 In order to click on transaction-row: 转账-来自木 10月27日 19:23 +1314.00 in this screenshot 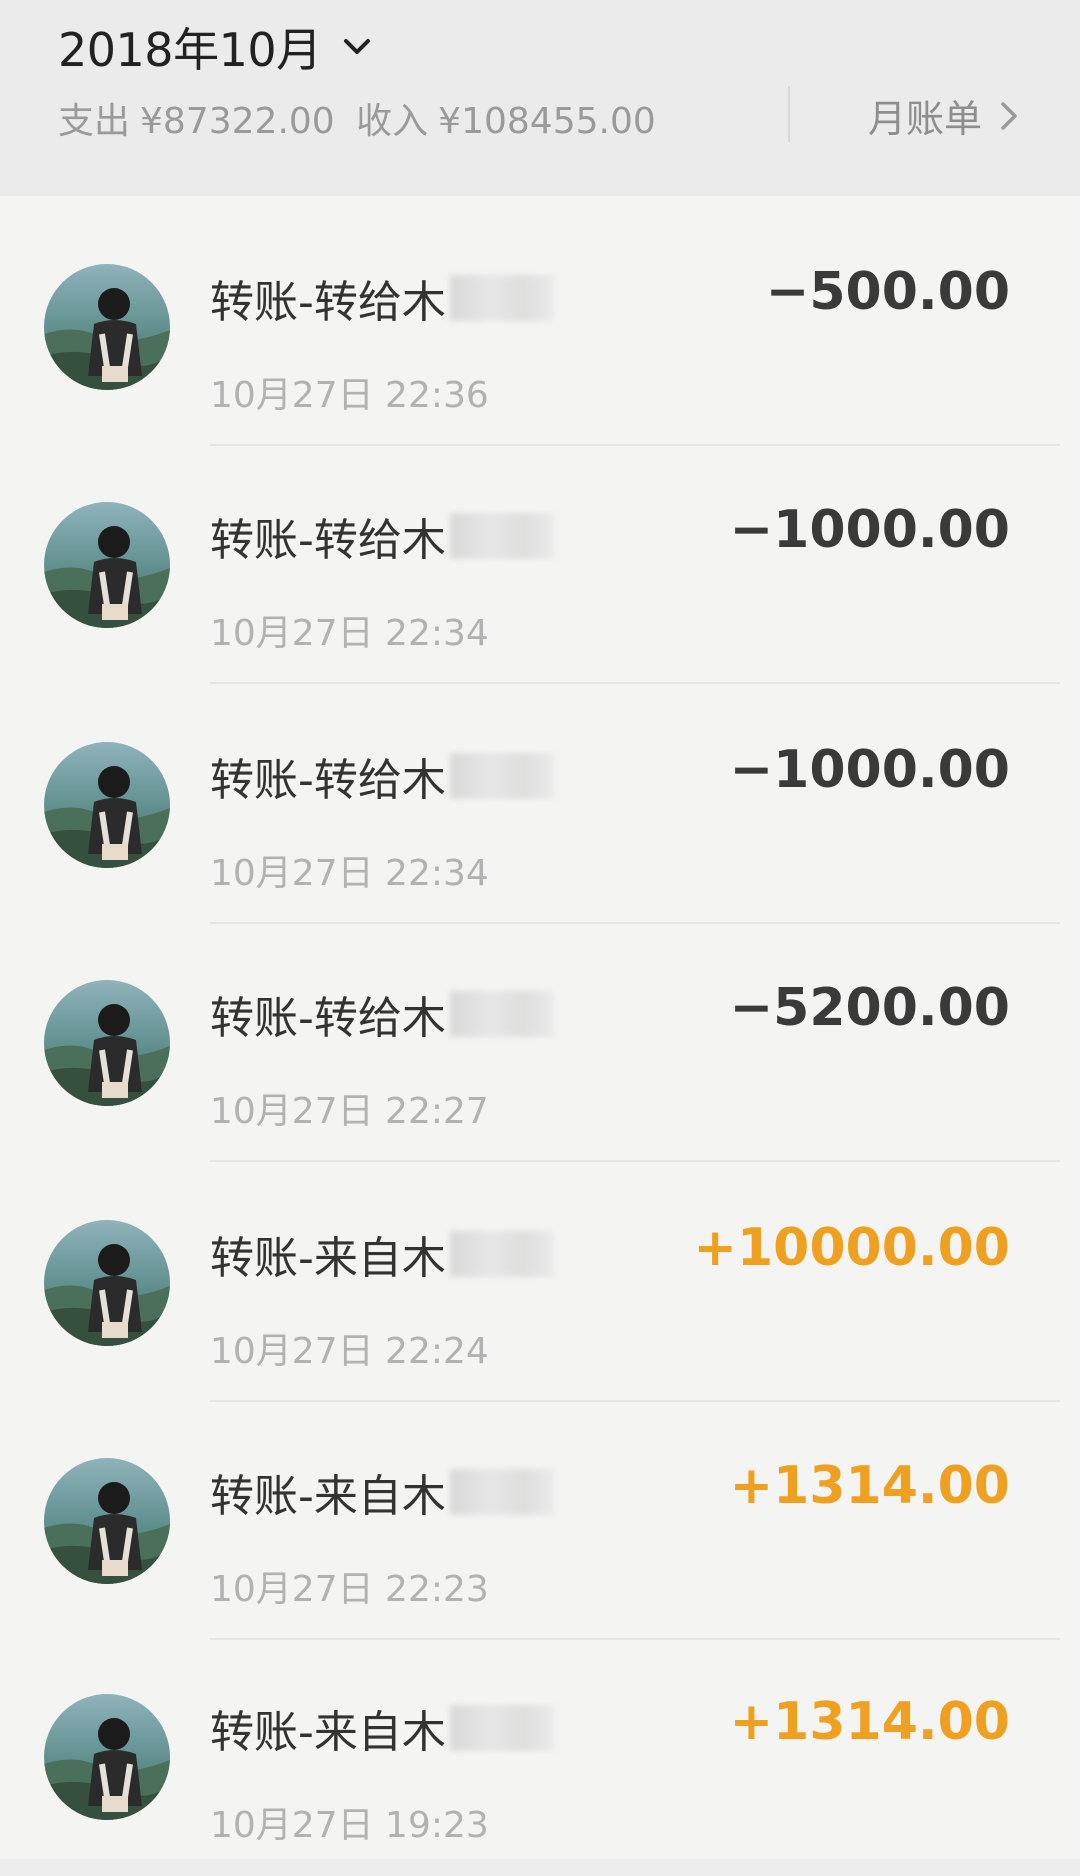, I will do `click(540, 1756)`.